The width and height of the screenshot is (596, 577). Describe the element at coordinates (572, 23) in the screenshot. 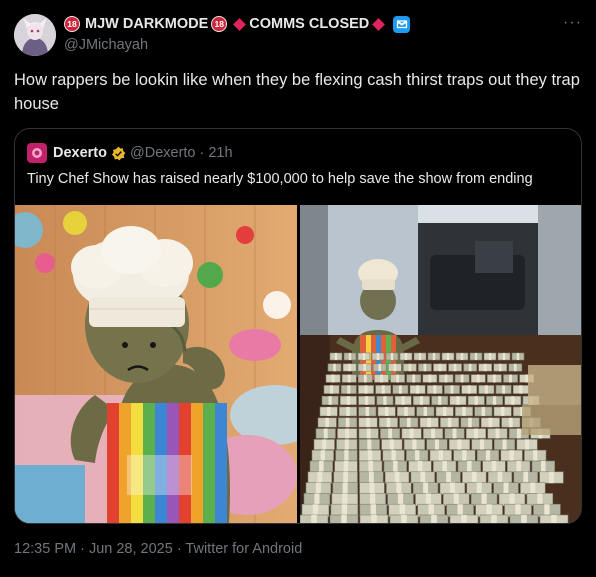

I see `more-options-icon: ···` at that location.